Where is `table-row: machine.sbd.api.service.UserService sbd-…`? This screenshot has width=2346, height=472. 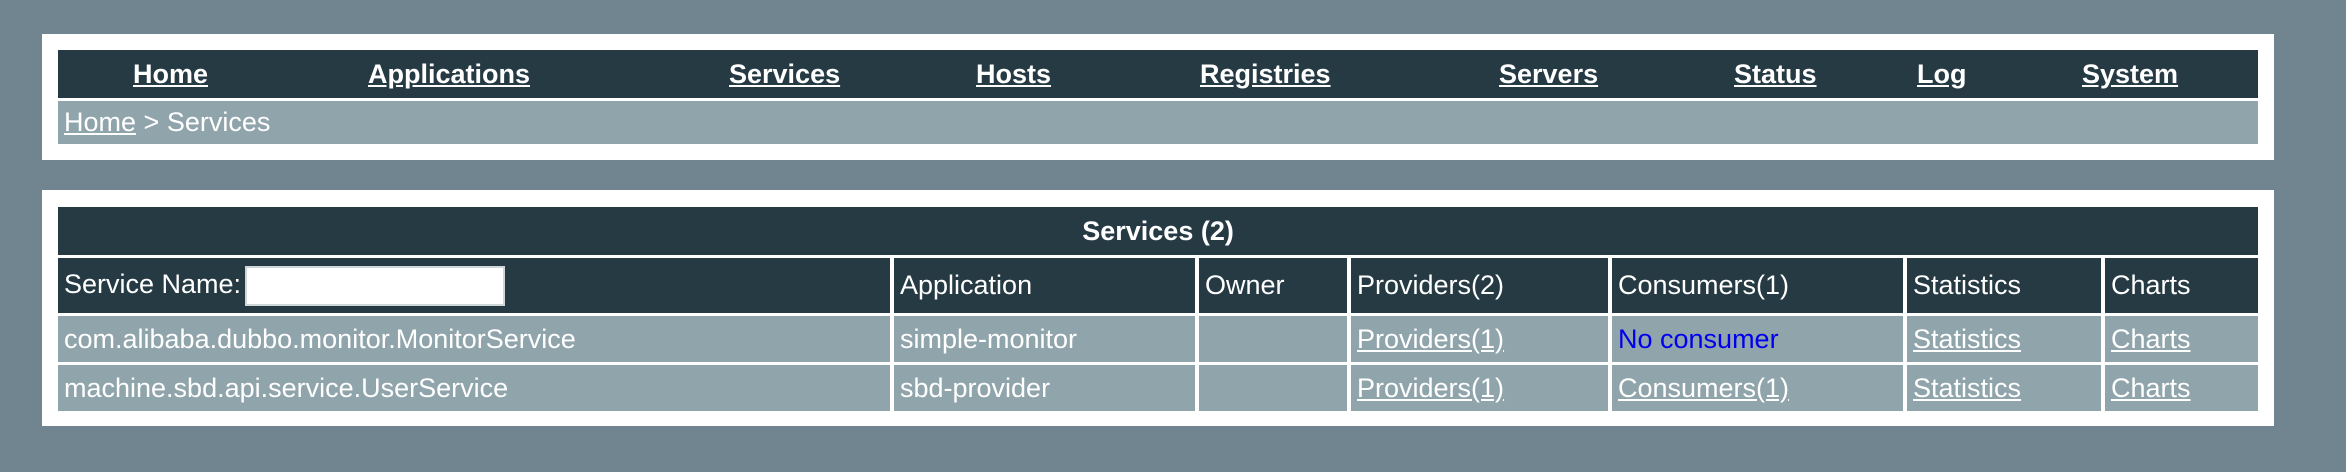 table-row: machine.sbd.api.service.UserService sbd-… is located at coordinates (1158, 388).